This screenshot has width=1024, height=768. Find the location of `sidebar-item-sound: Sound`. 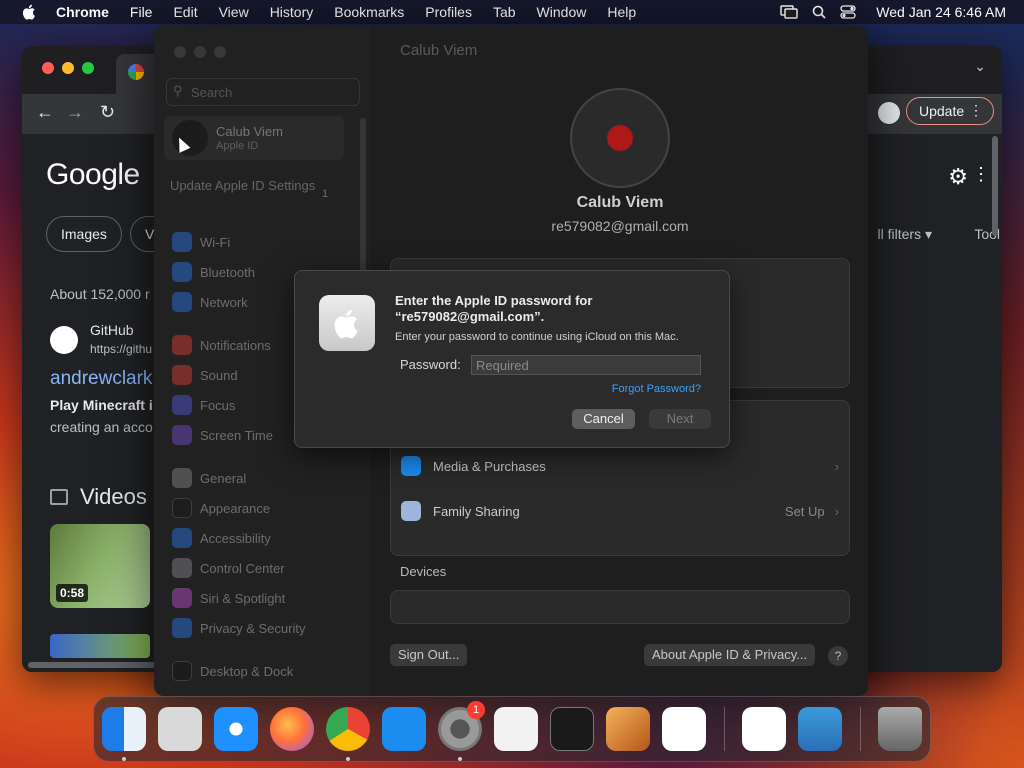

sidebar-item-sound: Sound is located at coordinates (205, 375).